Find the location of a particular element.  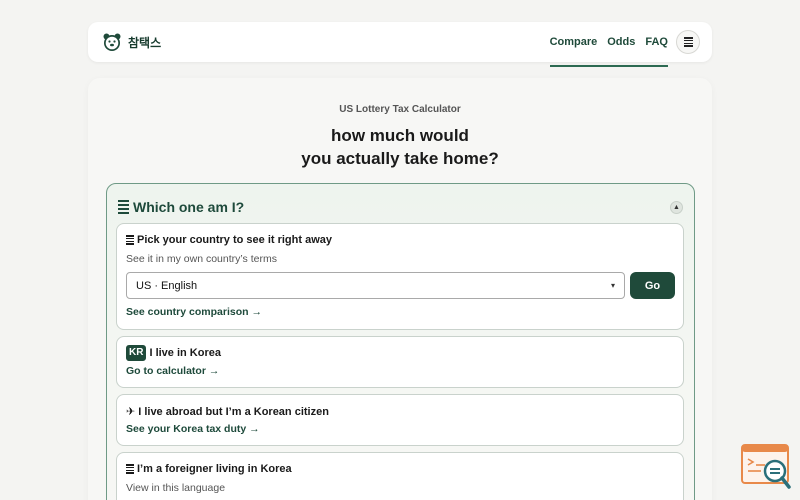

option-title: ✈ I live abroad but I’m a Korean citizen is located at coordinates (227, 412).